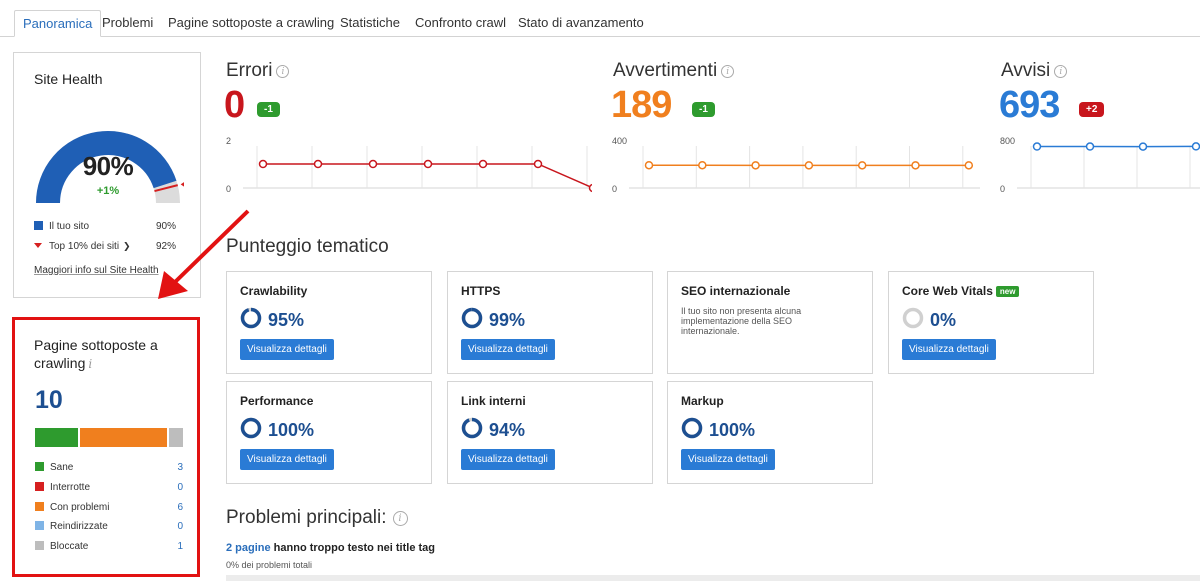 The width and height of the screenshot is (1200, 581). I want to click on thematic-title: Punteggio tematico, so click(307, 246).